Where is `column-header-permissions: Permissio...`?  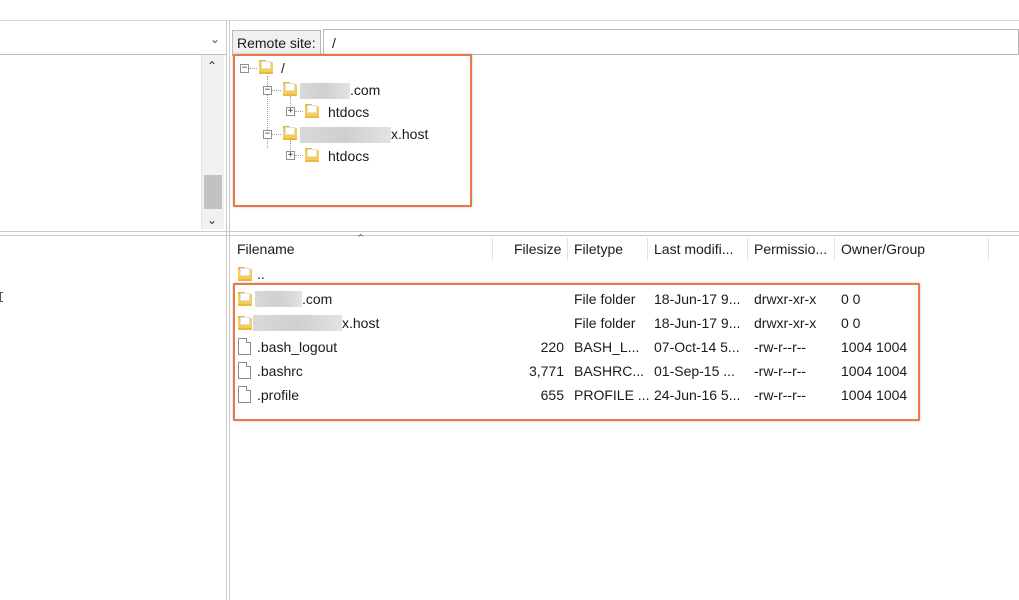
column-header-permissions: Permissio... is located at coordinates (790, 249).